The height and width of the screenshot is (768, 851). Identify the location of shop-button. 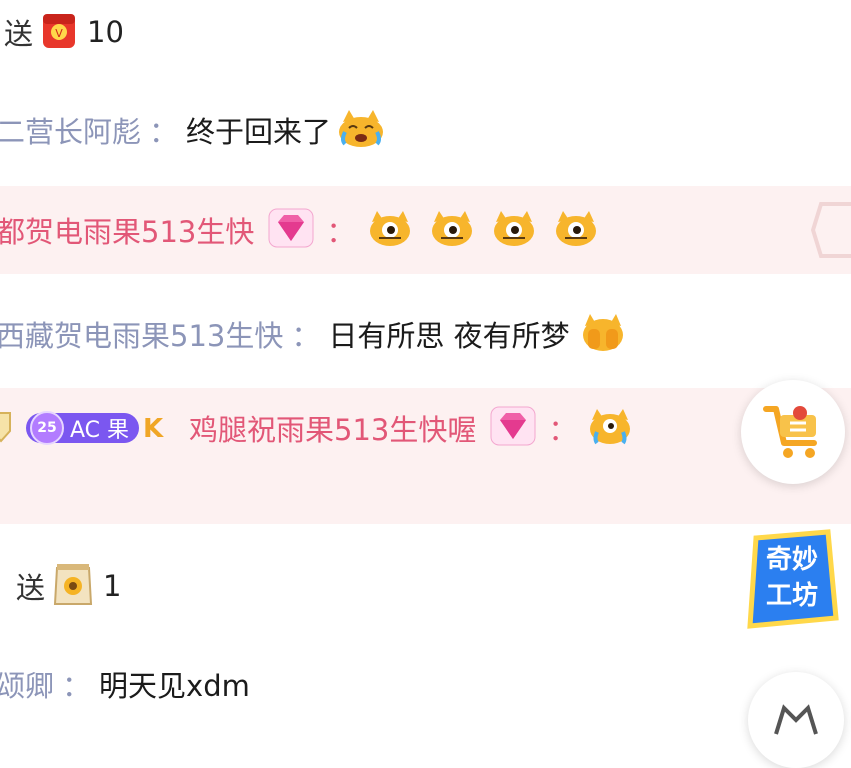
(793, 432).